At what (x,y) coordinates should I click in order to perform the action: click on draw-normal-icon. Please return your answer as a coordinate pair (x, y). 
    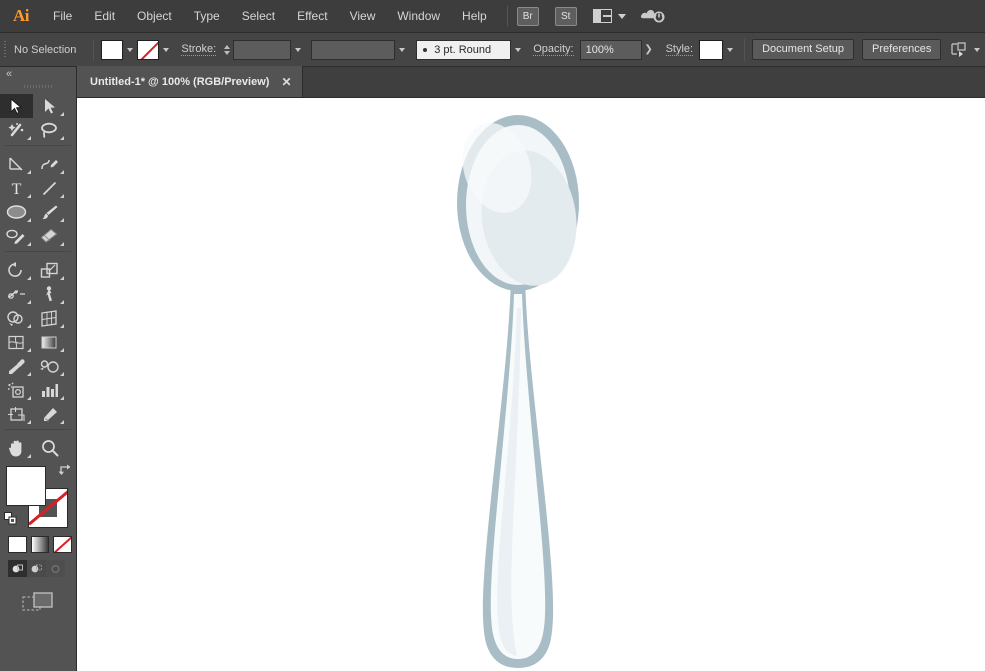
    Looking at the image, I should click on (17, 568).